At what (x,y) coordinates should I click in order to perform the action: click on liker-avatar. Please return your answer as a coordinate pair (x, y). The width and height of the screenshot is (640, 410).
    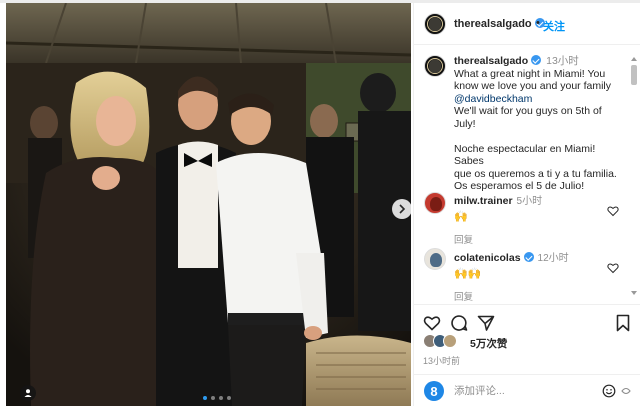
    Looking at the image, I should click on (450, 341).